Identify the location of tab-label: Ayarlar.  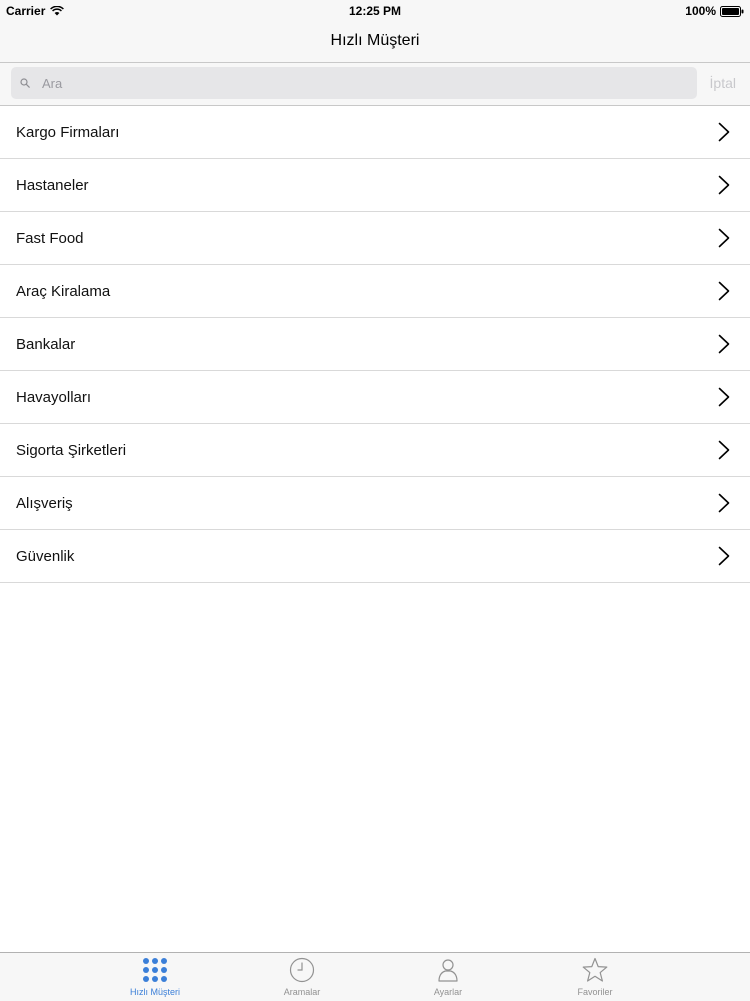
(448, 992).